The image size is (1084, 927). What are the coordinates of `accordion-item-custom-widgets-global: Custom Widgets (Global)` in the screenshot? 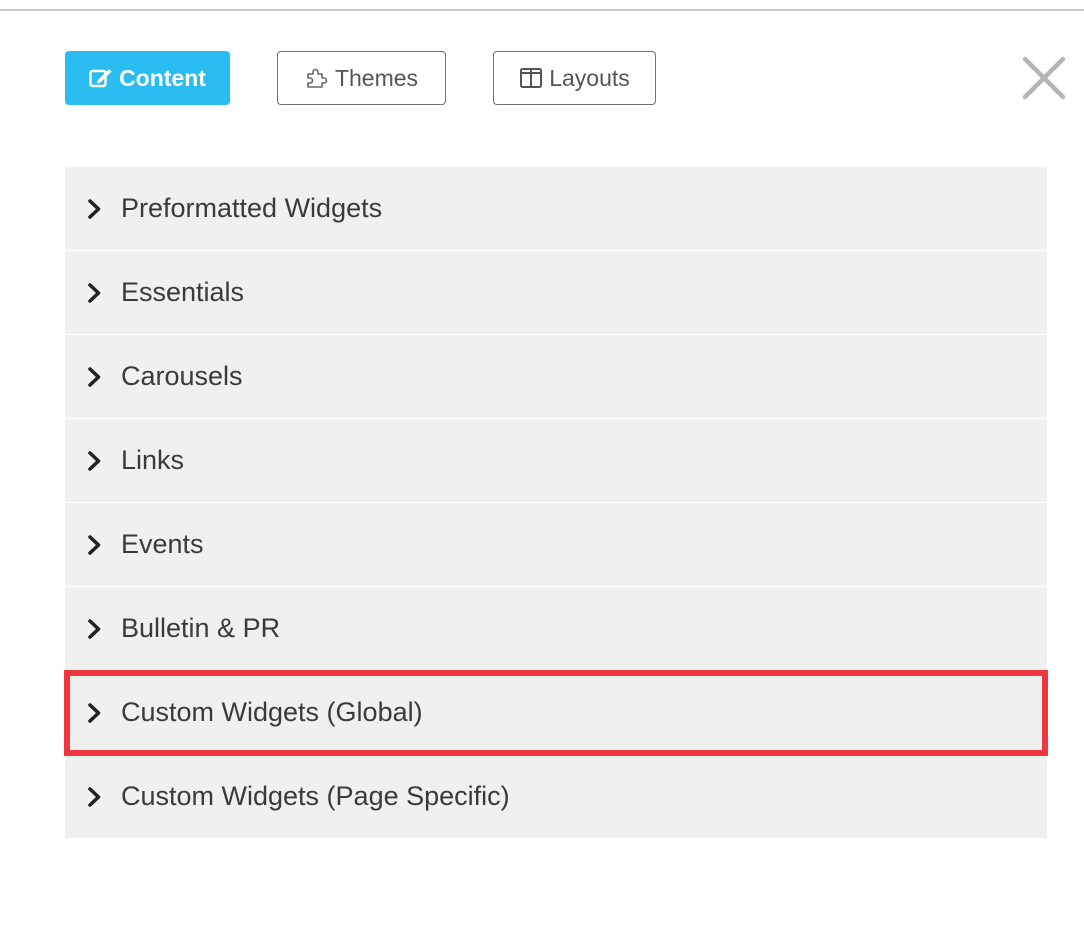 It's located at (556, 713).